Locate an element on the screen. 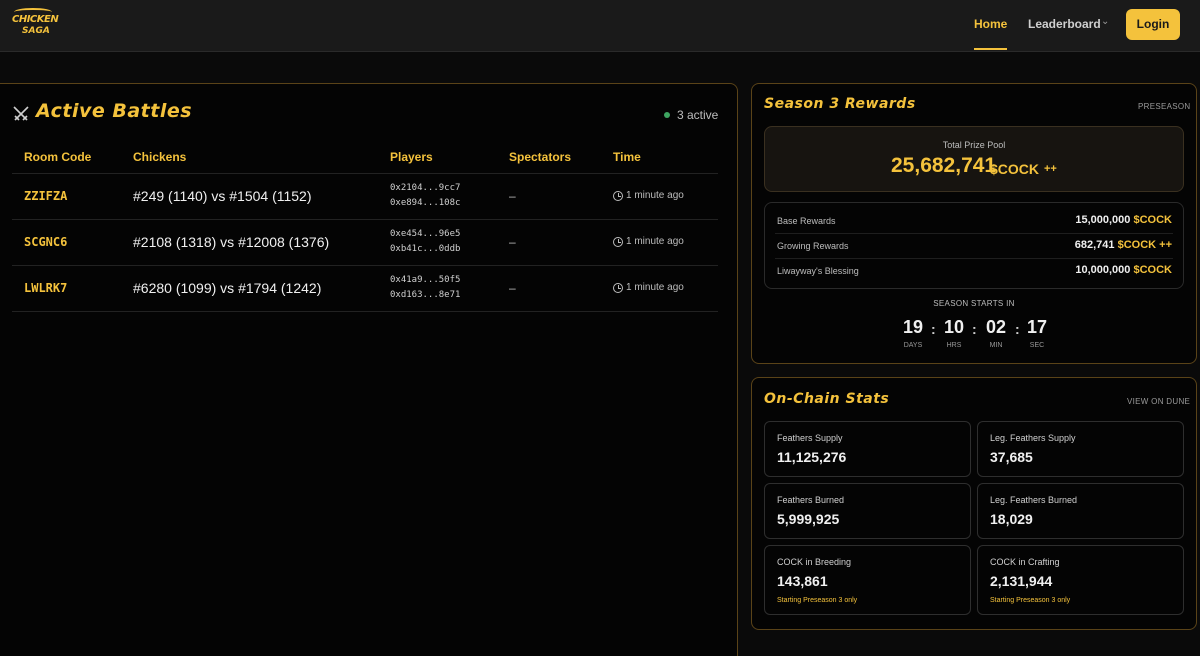 The height and width of the screenshot is (656, 1200). players-cell: 0x2104...9cc7 0xe894...108c is located at coordinates (425, 196).